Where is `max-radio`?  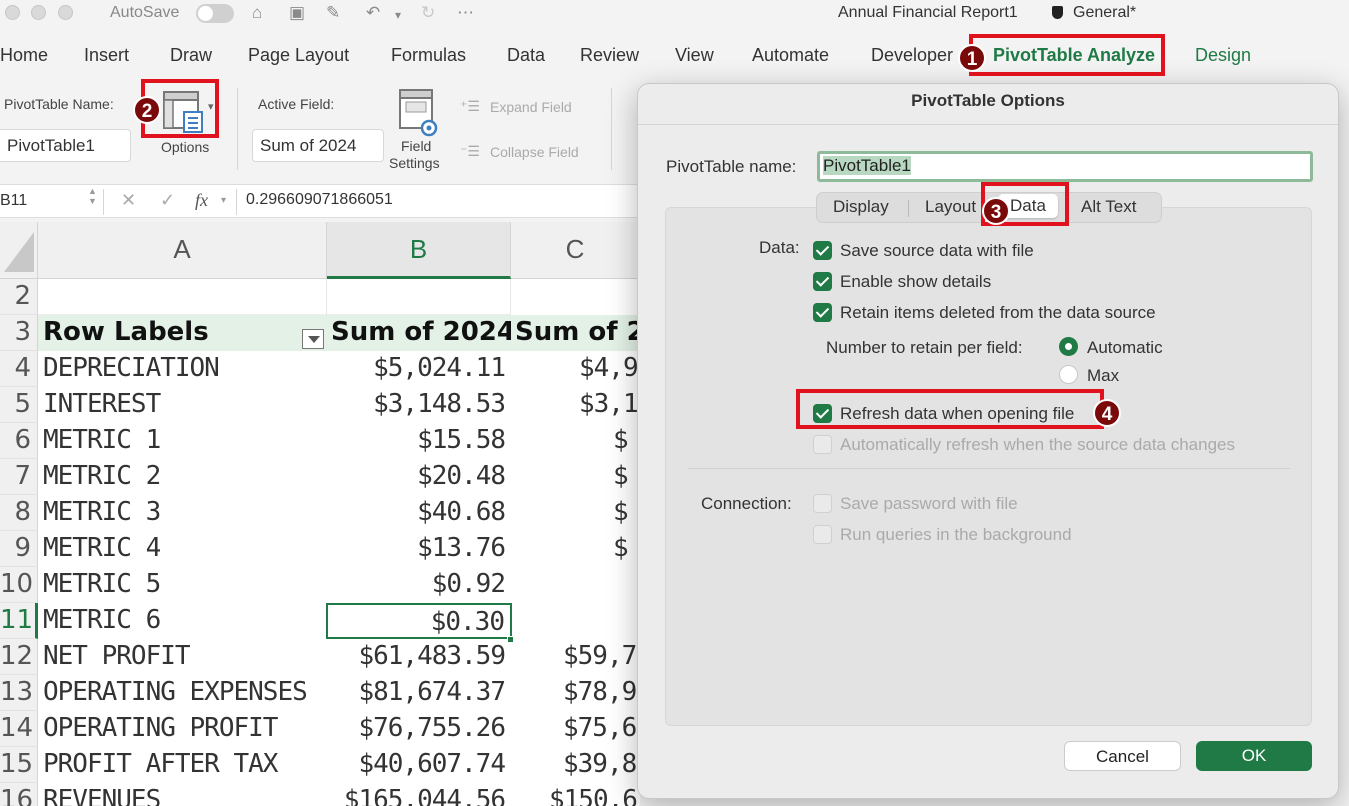 max-radio is located at coordinates (1068, 374).